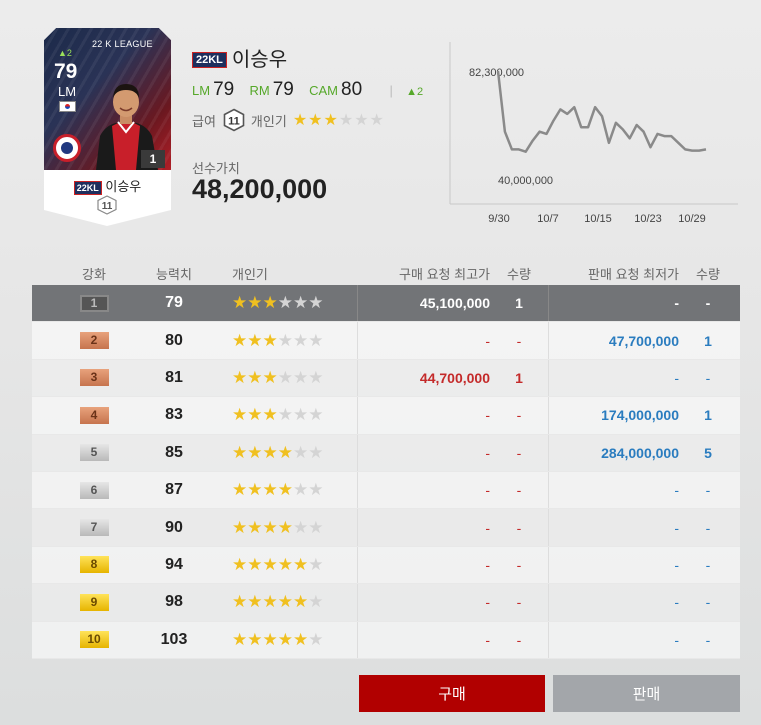 The width and height of the screenshot is (761, 725). I want to click on chart-x-tick: 10/15, so click(598, 219).